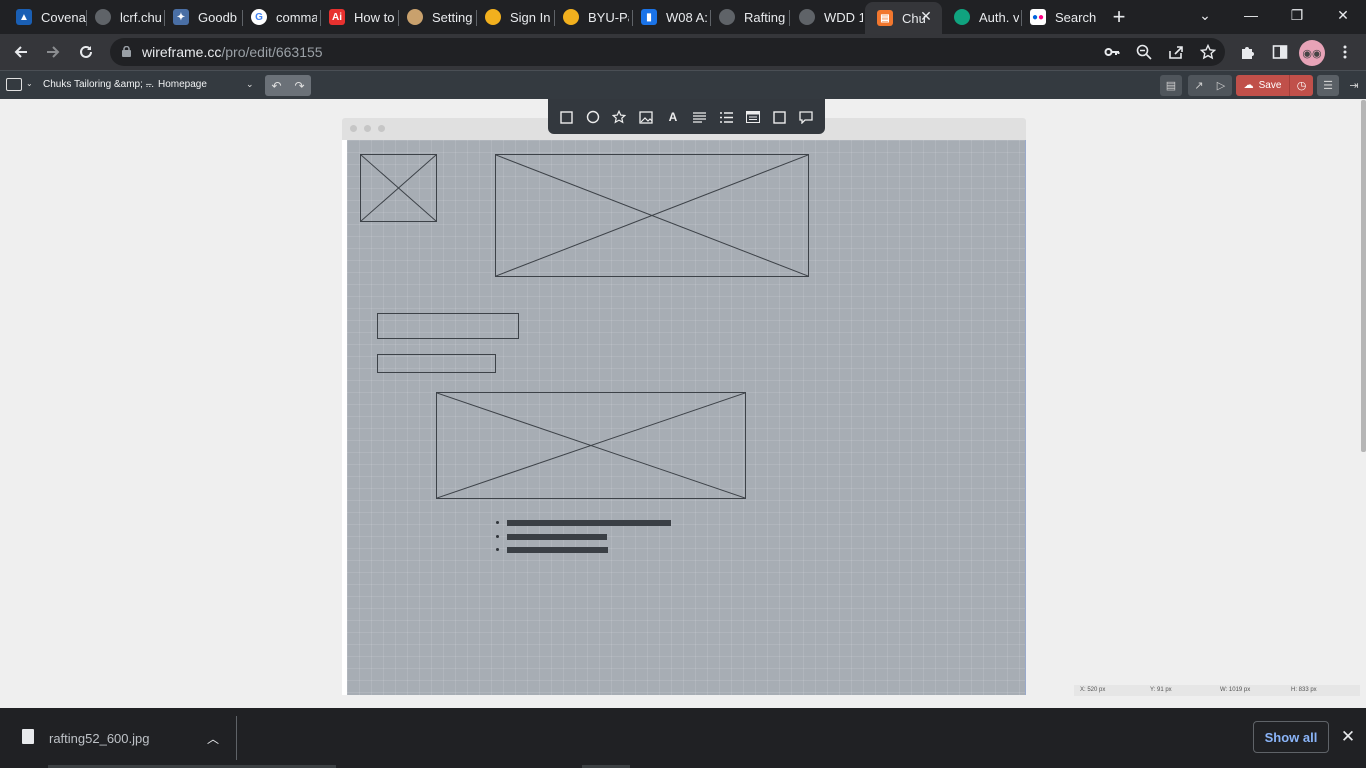 This screenshot has height=768, width=1366. I want to click on page-frame-icon, so click(14, 84).